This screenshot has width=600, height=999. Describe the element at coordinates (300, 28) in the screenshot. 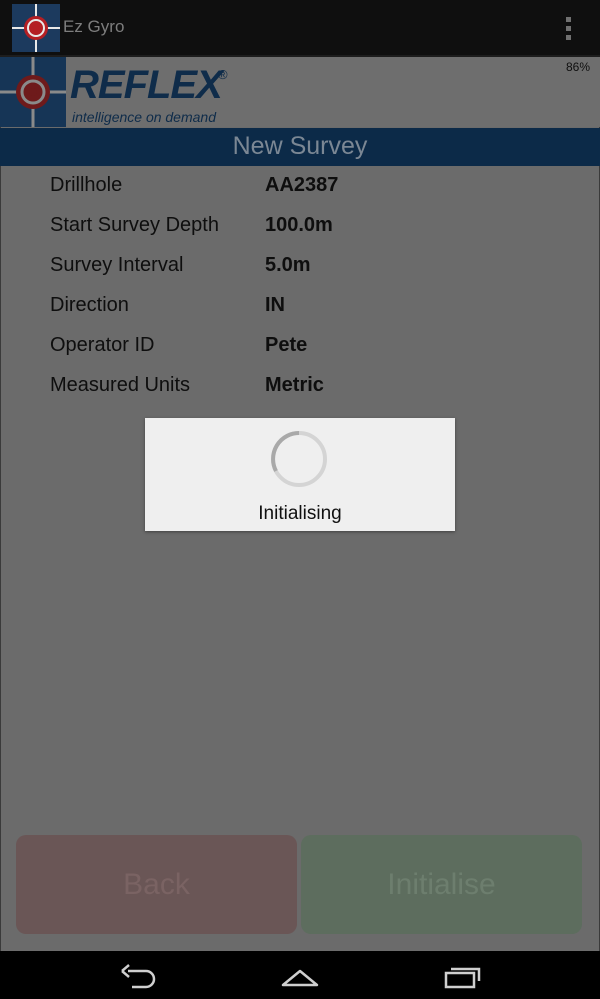

I see `action-bar: Ez Gyro` at that location.